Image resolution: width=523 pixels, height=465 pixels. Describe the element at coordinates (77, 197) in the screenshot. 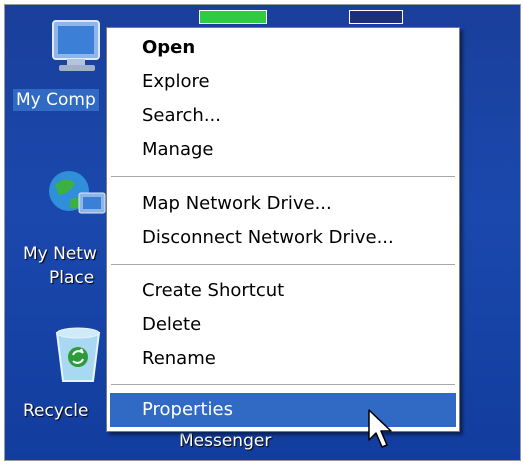

I see `network-globe-icon` at that location.